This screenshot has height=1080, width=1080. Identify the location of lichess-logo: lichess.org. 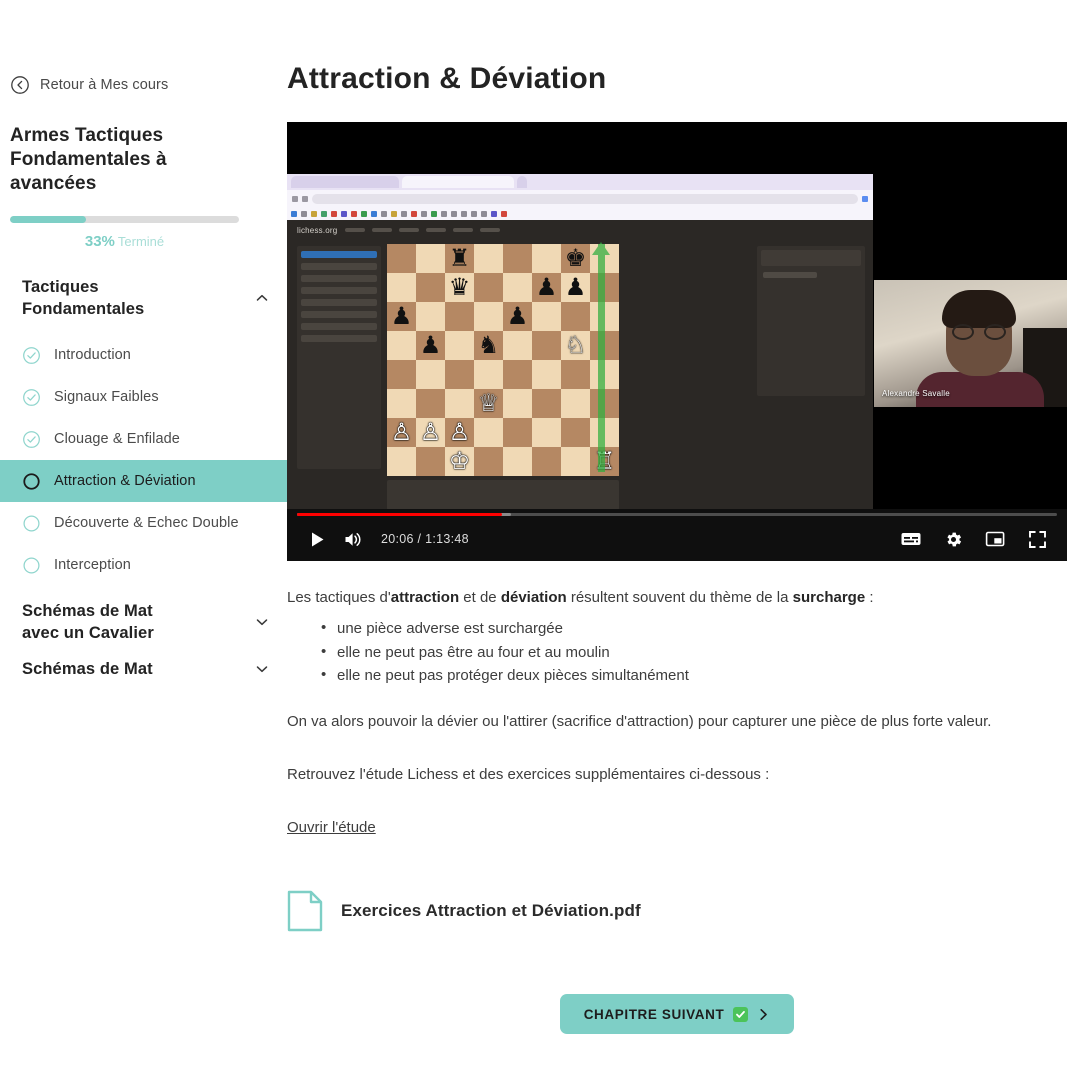
(317, 230).